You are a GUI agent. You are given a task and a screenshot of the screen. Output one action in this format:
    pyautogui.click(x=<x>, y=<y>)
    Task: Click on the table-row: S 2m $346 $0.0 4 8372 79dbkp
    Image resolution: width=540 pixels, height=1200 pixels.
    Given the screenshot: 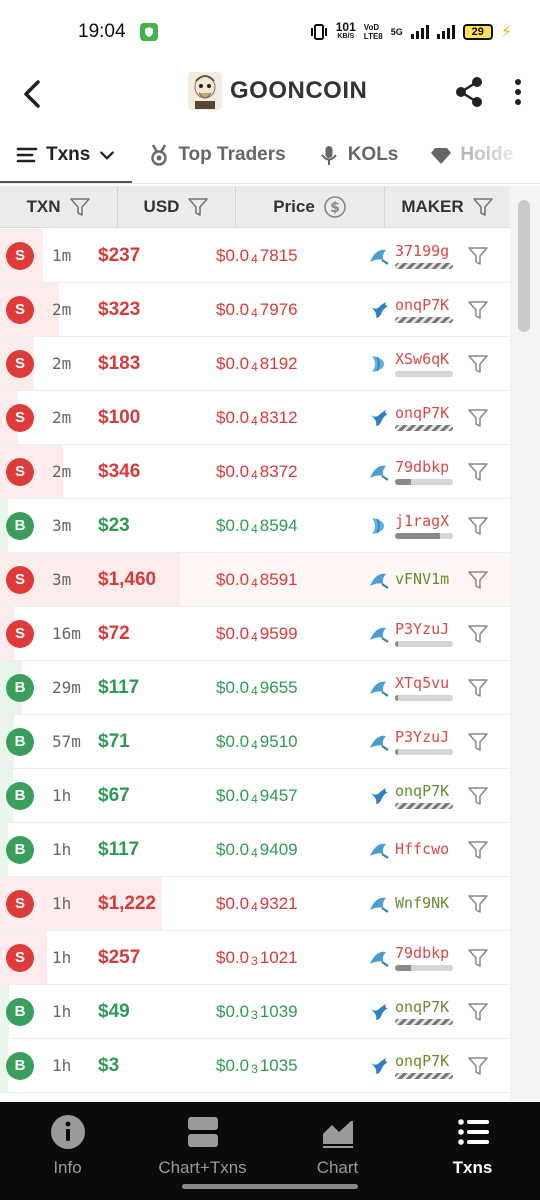 What is the action you would take?
    pyautogui.click(x=255, y=472)
    